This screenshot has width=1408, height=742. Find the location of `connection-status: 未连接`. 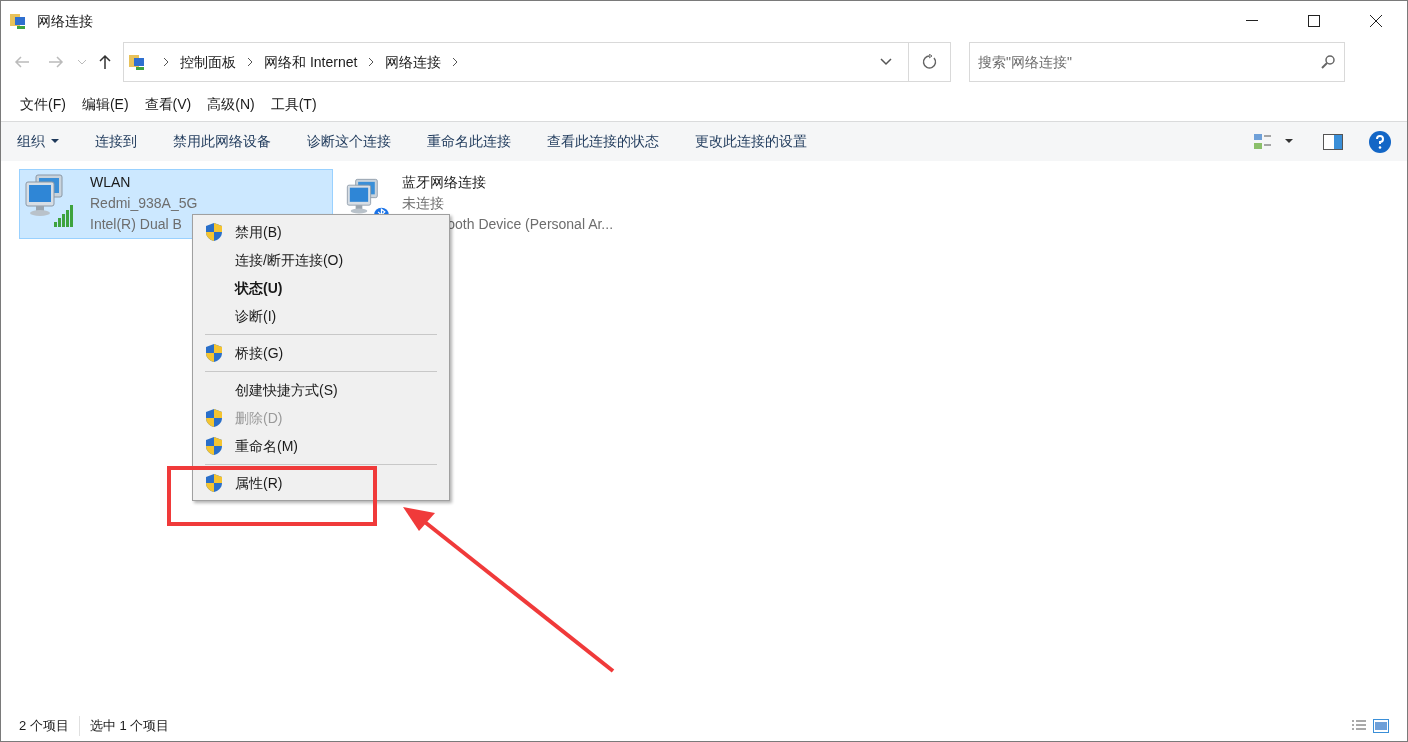

connection-status: 未连接 is located at coordinates (424, 203).